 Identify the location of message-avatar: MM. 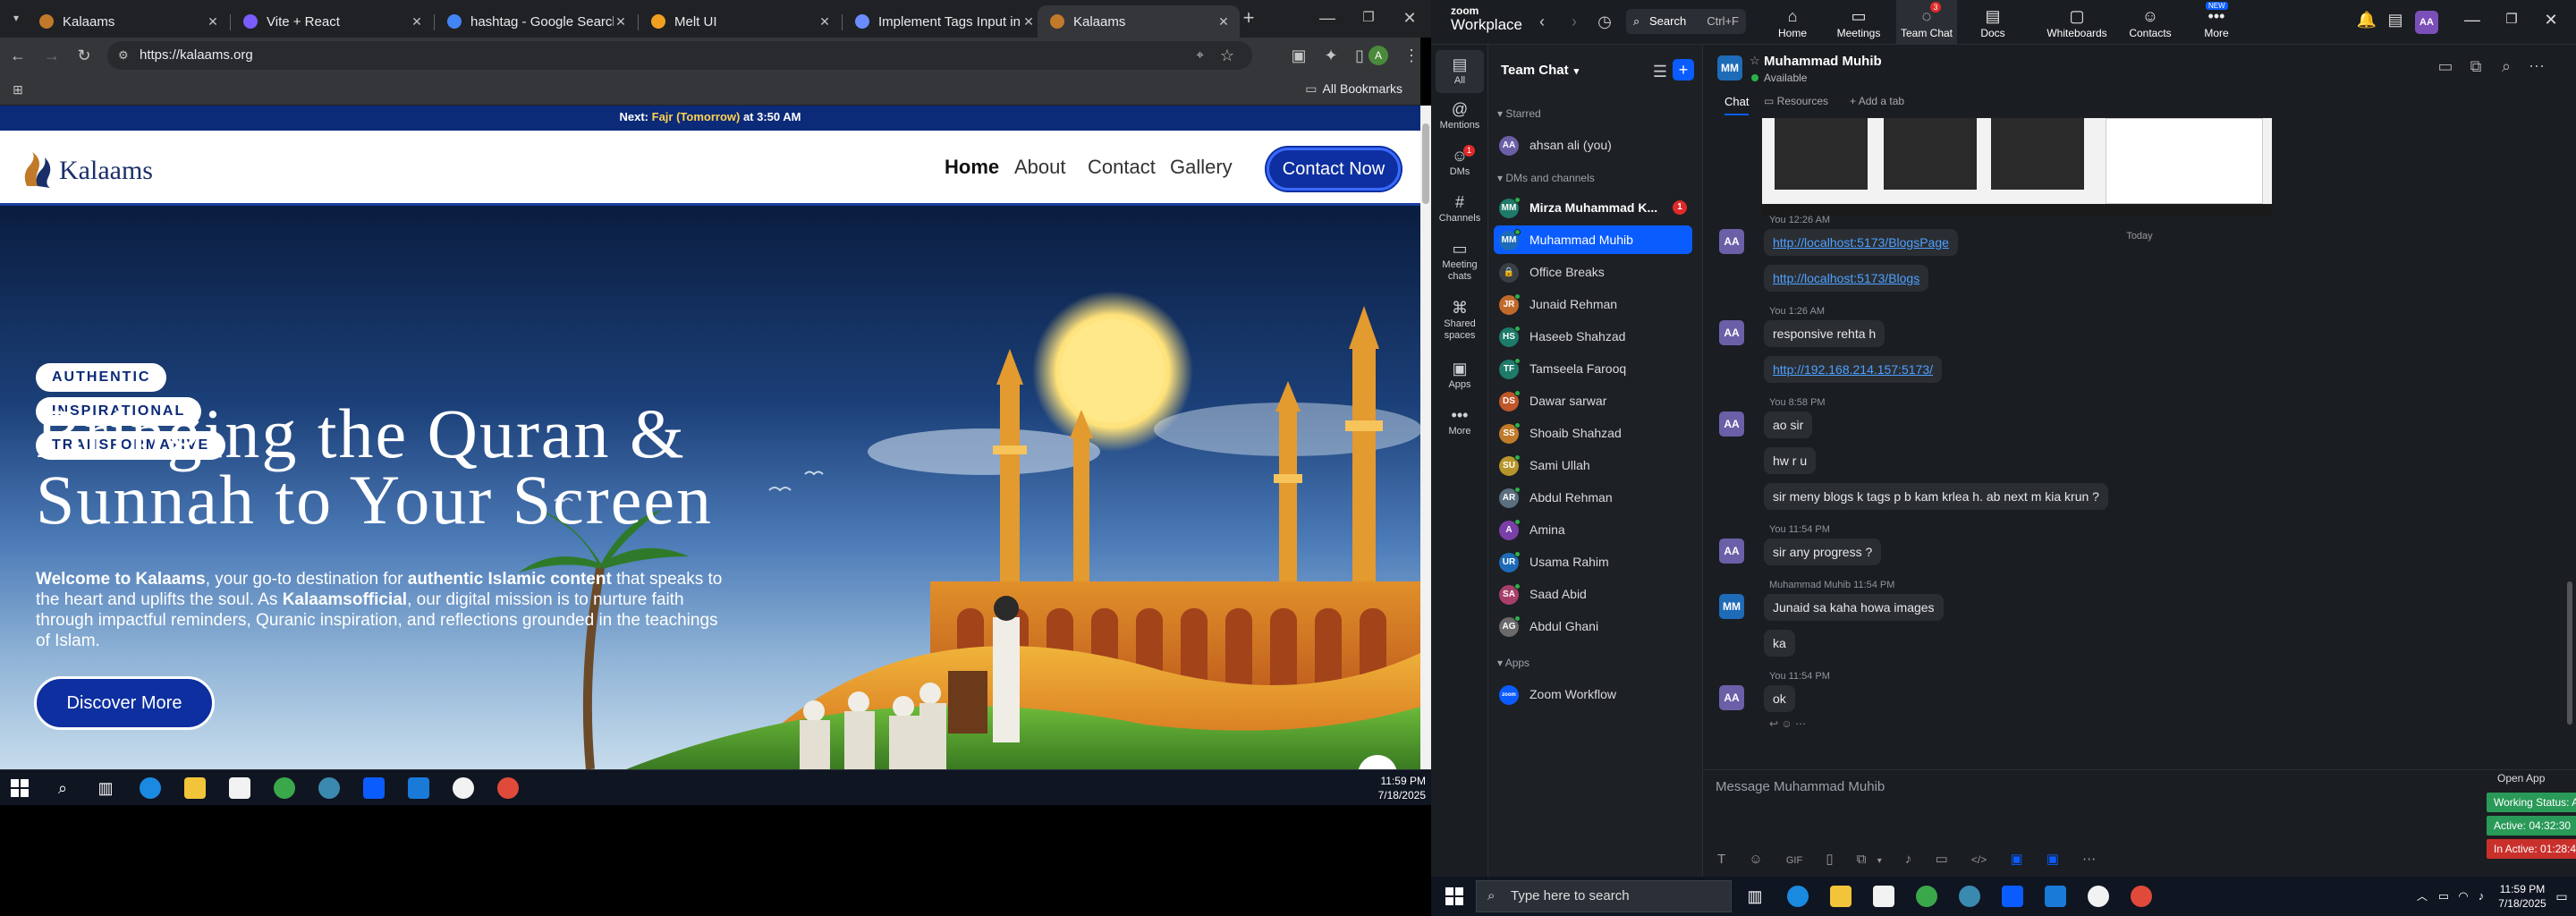
(1731, 606).